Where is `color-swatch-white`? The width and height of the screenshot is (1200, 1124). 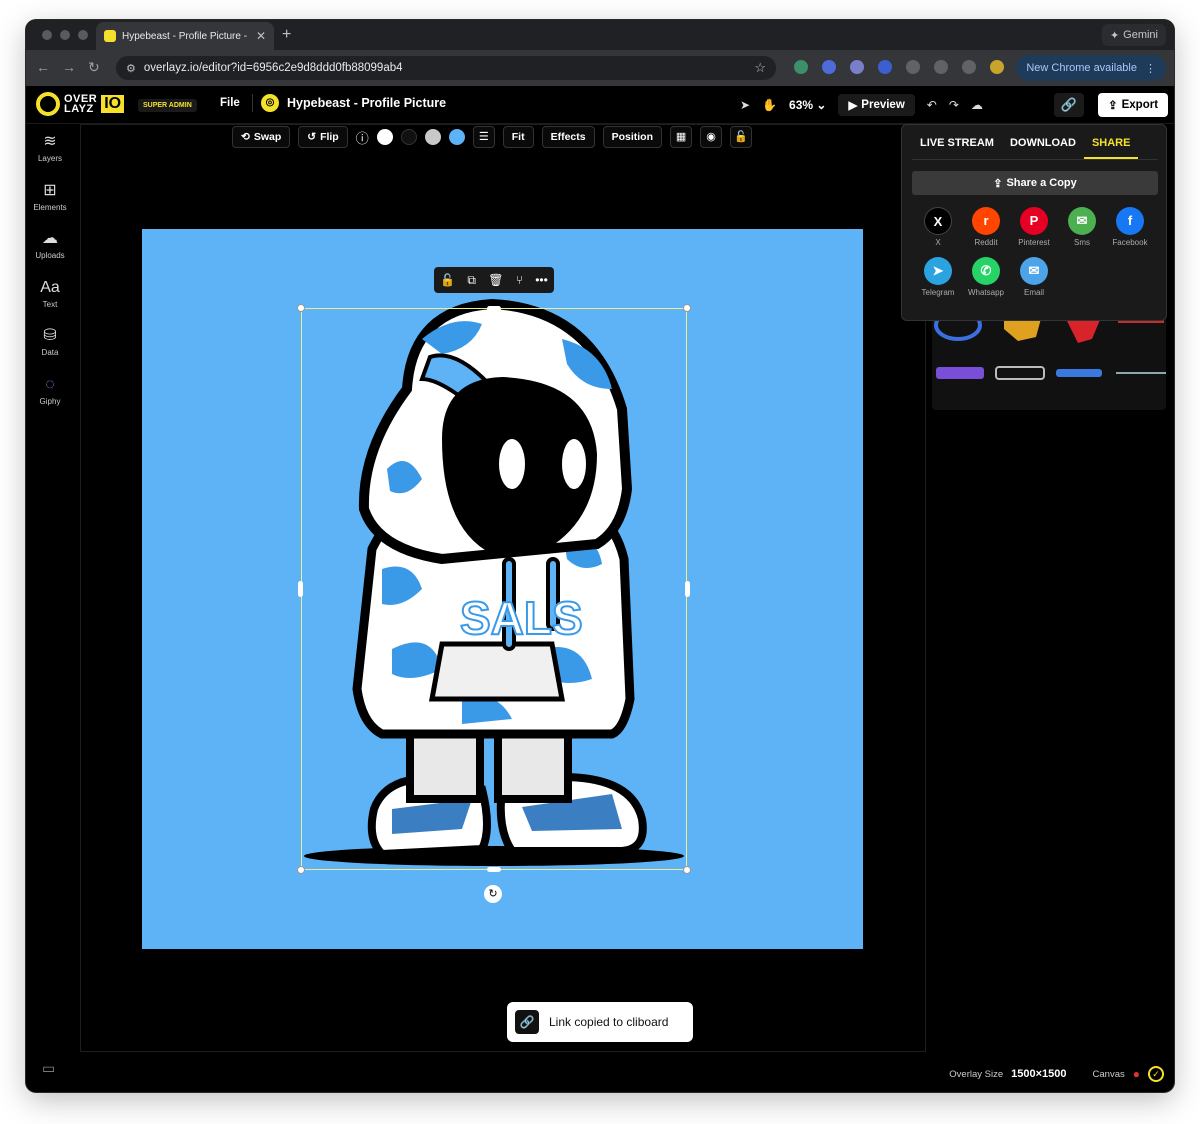 color-swatch-white is located at coordinates (384, 137).